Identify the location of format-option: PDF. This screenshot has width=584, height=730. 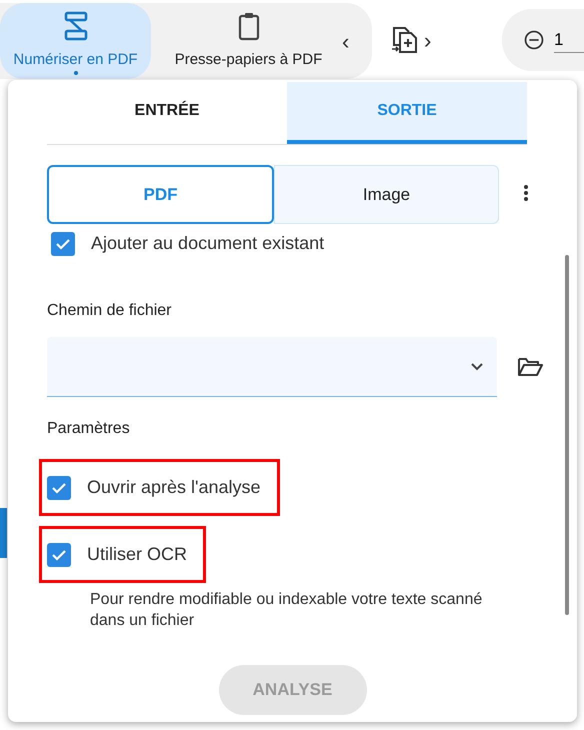
(160, 194).